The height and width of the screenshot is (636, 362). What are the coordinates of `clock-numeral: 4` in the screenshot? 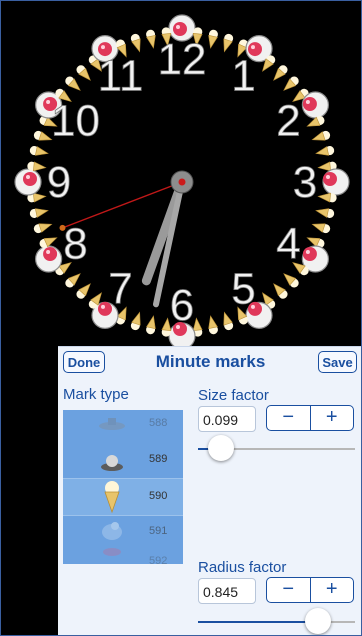 It's located at (288, 244).